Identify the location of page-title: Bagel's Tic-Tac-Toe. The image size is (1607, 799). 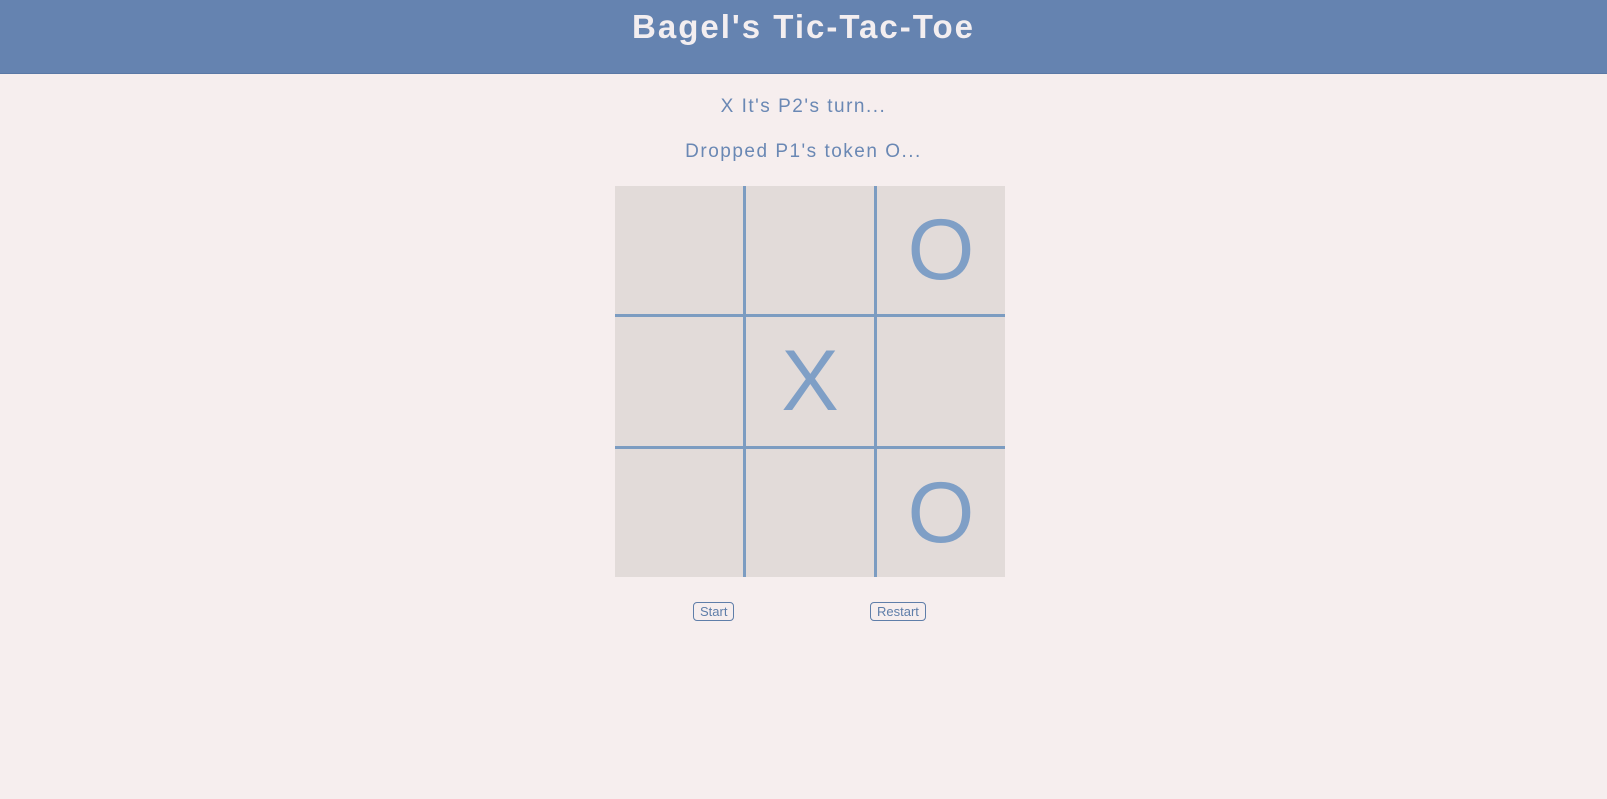
(803, 26).